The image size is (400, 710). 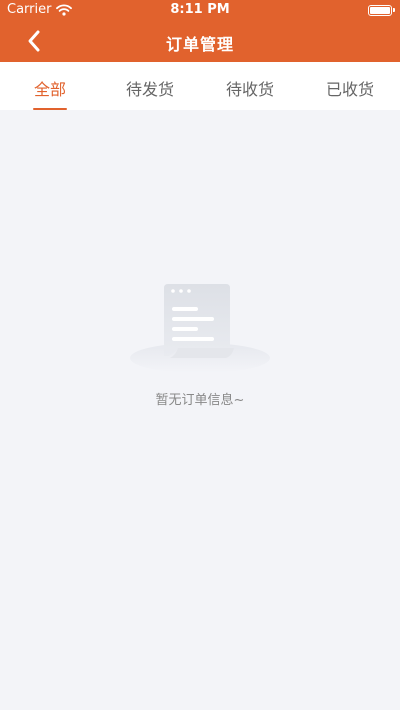 I want to click on tab-active-indicator, so click(x=50, y=109).